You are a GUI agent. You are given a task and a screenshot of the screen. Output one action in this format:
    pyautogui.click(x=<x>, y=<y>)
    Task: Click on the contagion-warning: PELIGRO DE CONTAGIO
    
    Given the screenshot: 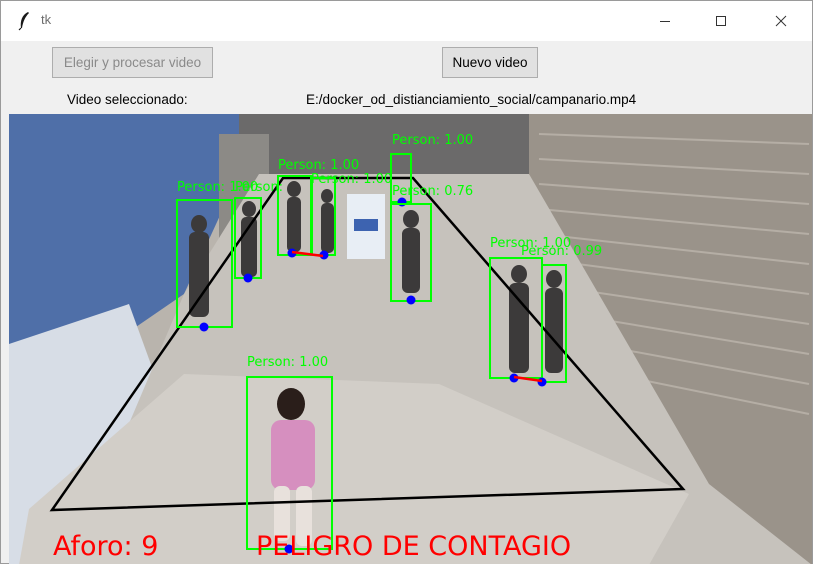 What is the action you would take?
    pyautogui.click(x=413, y=546)
    